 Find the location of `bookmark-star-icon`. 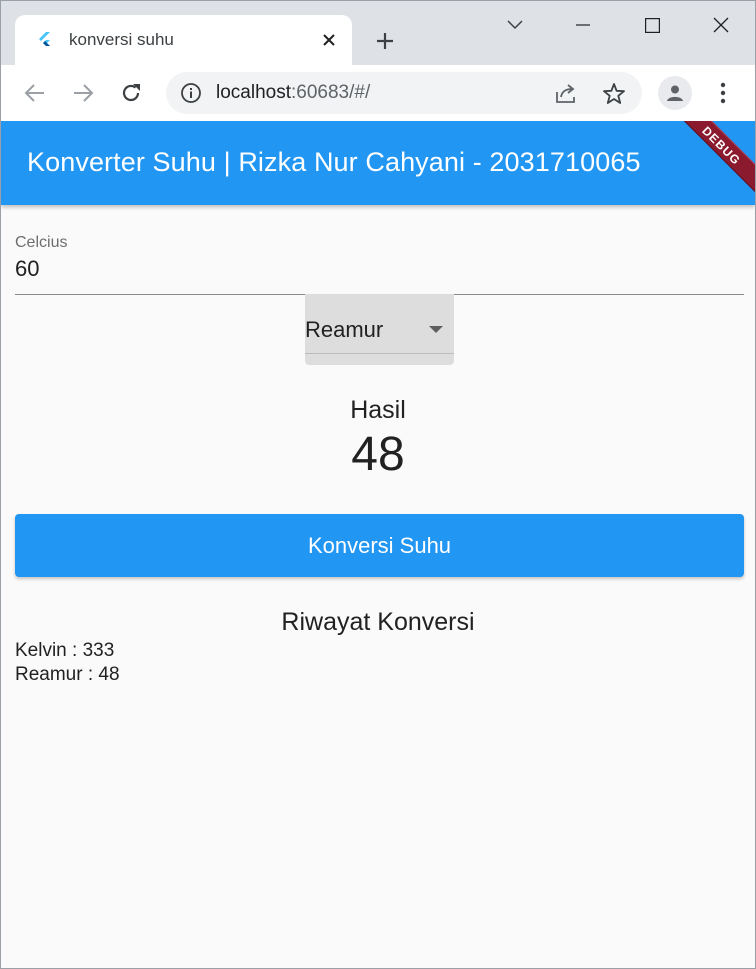

bookmark-star-icon is located at coordinates (614, 94).